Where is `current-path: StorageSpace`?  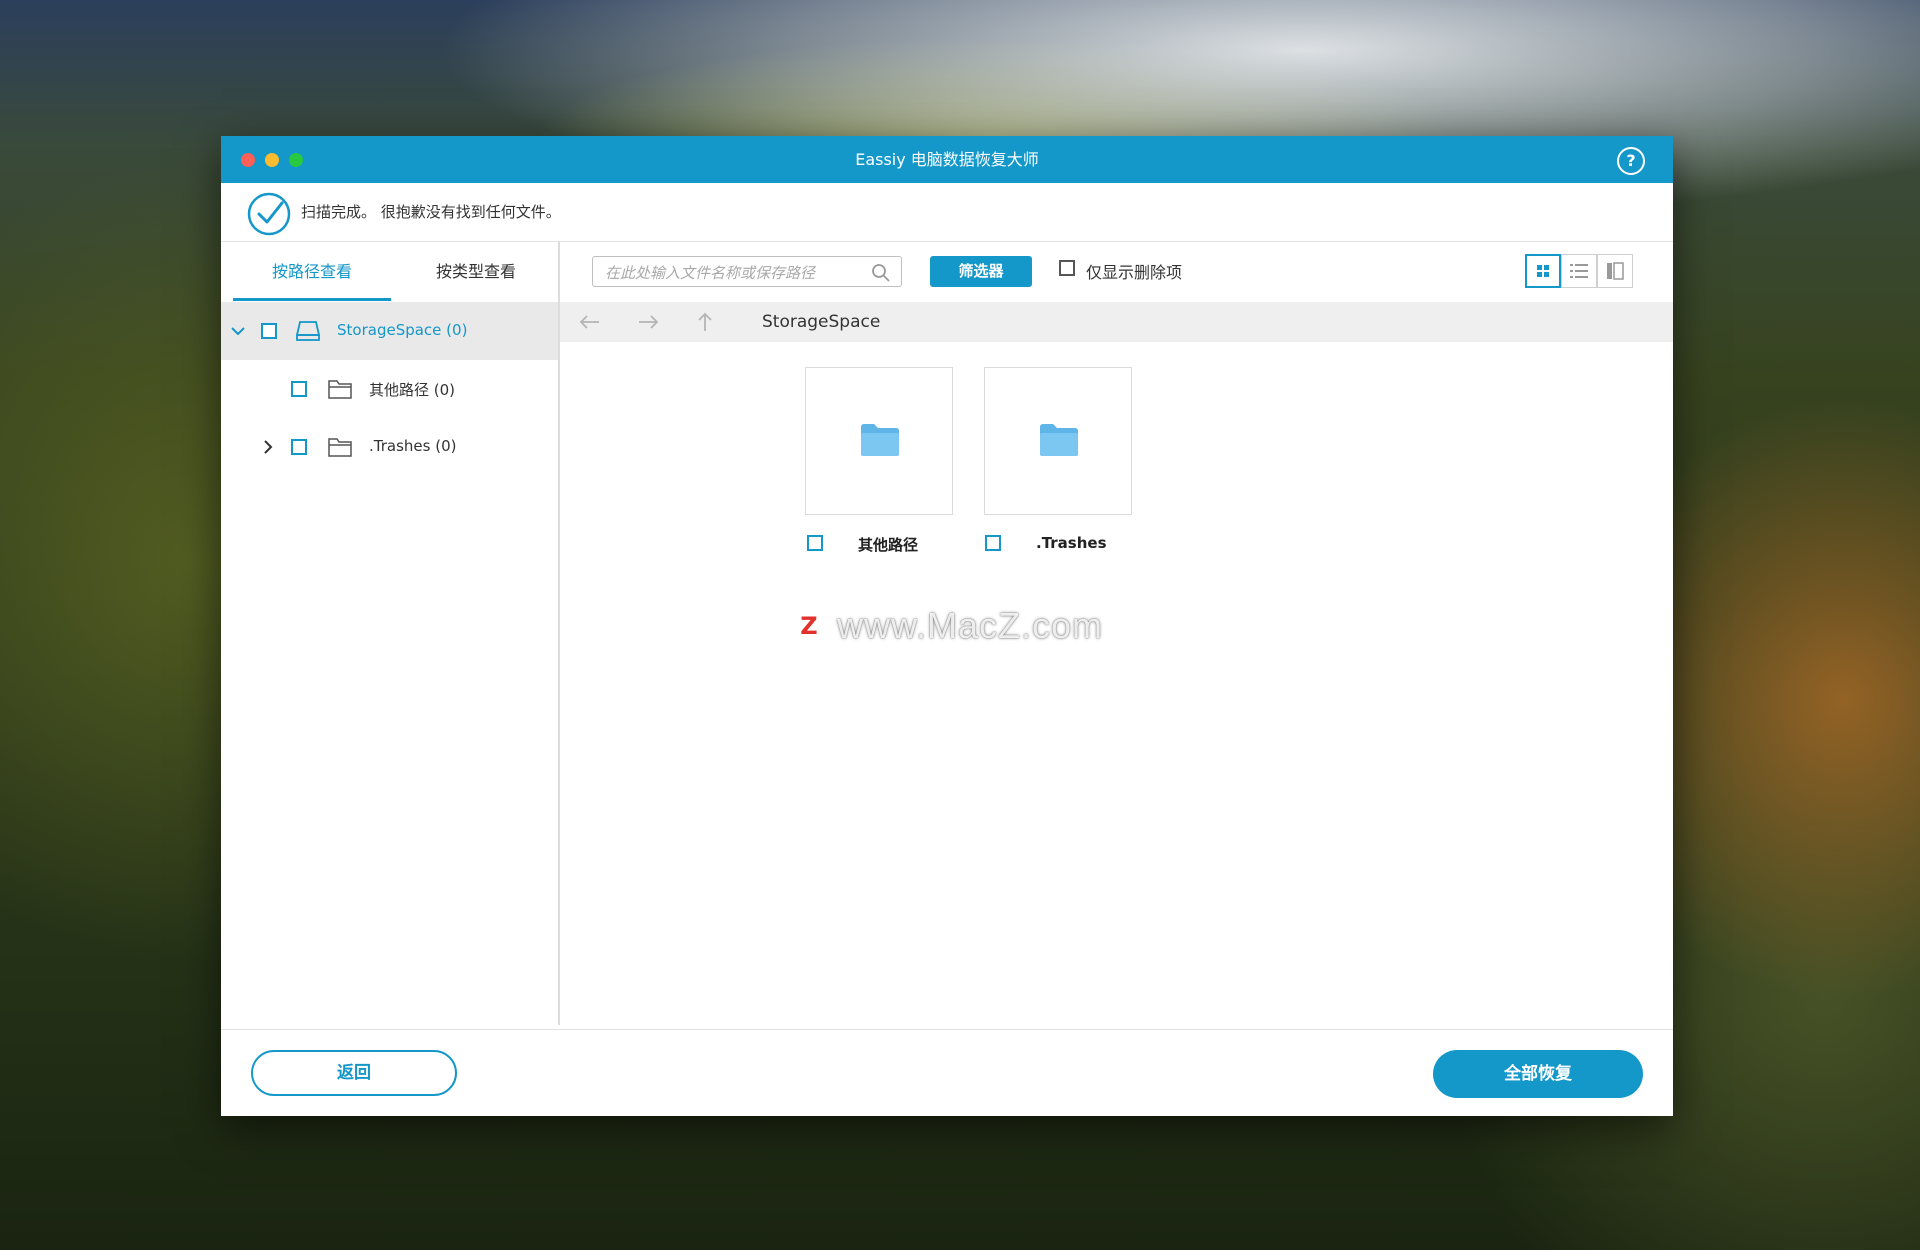
current-path: StorageSpace is located at coordinates (821, 322).